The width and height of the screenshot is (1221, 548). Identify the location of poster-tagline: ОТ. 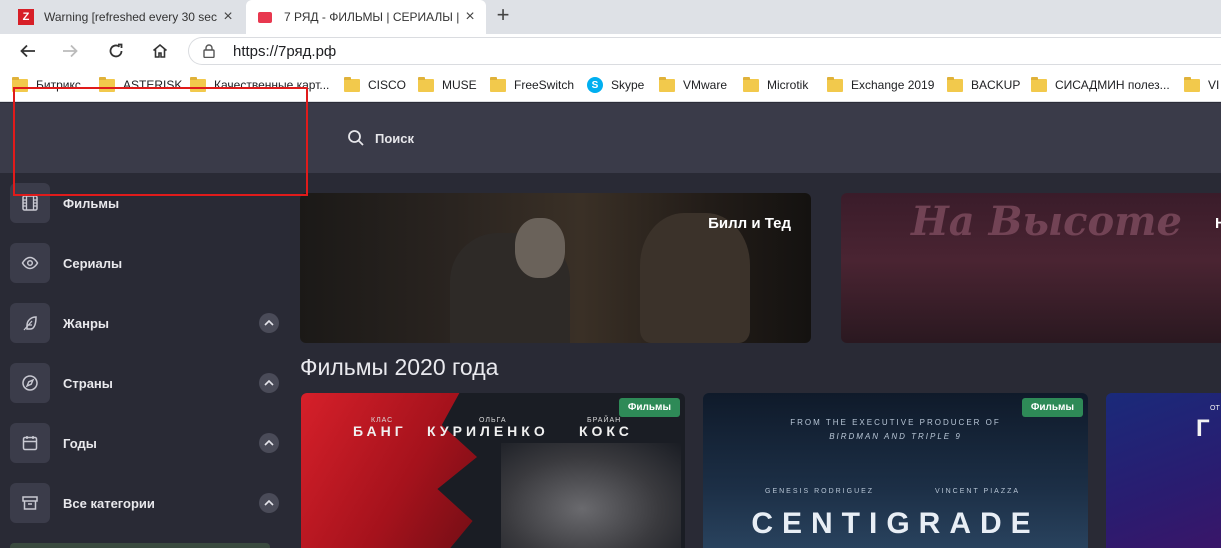
(1215, 408).